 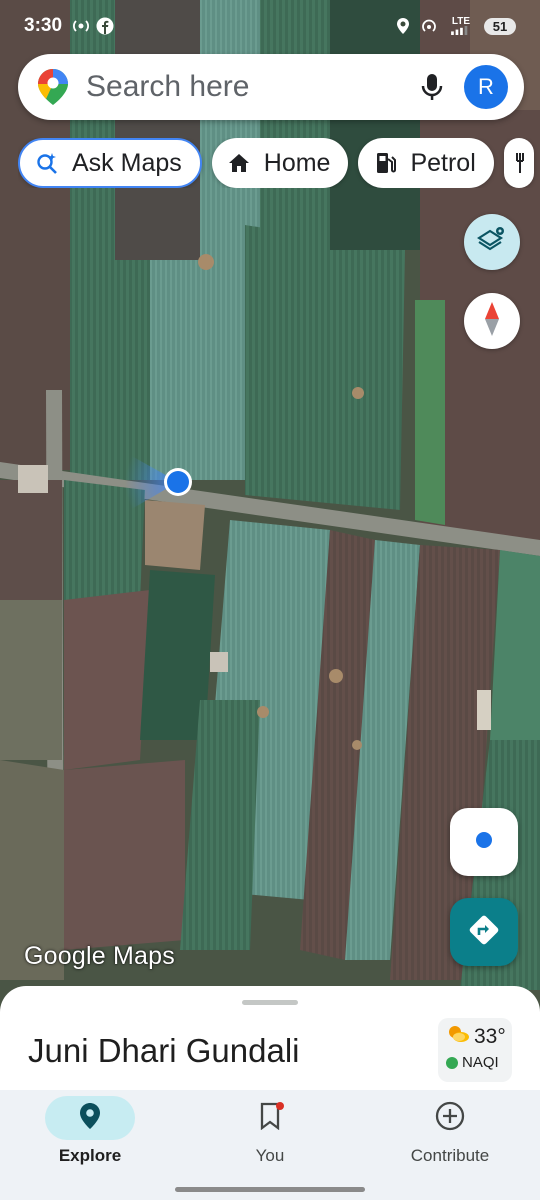 What do you see at coordinates (432, 87) in the screenshot?
I see `microphone-icon` at bounding box center [432, 87].